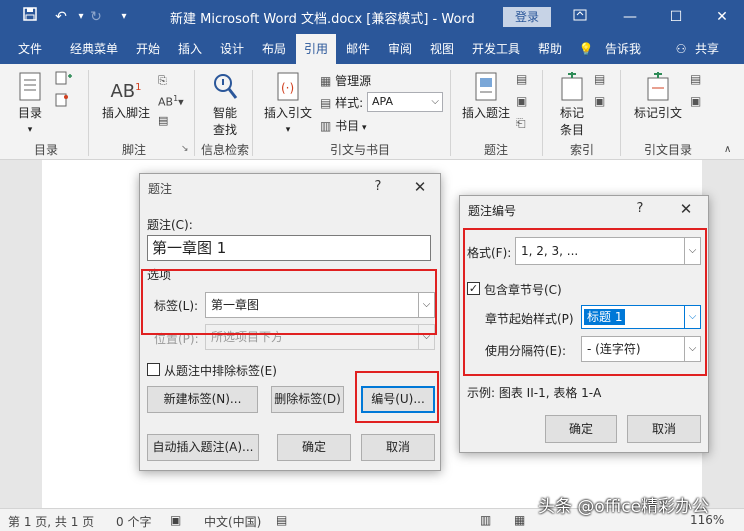 The height and width of the screenshot is (531, 744). I want to click on insert-caption-label: 插入题注, so click(485, 113).